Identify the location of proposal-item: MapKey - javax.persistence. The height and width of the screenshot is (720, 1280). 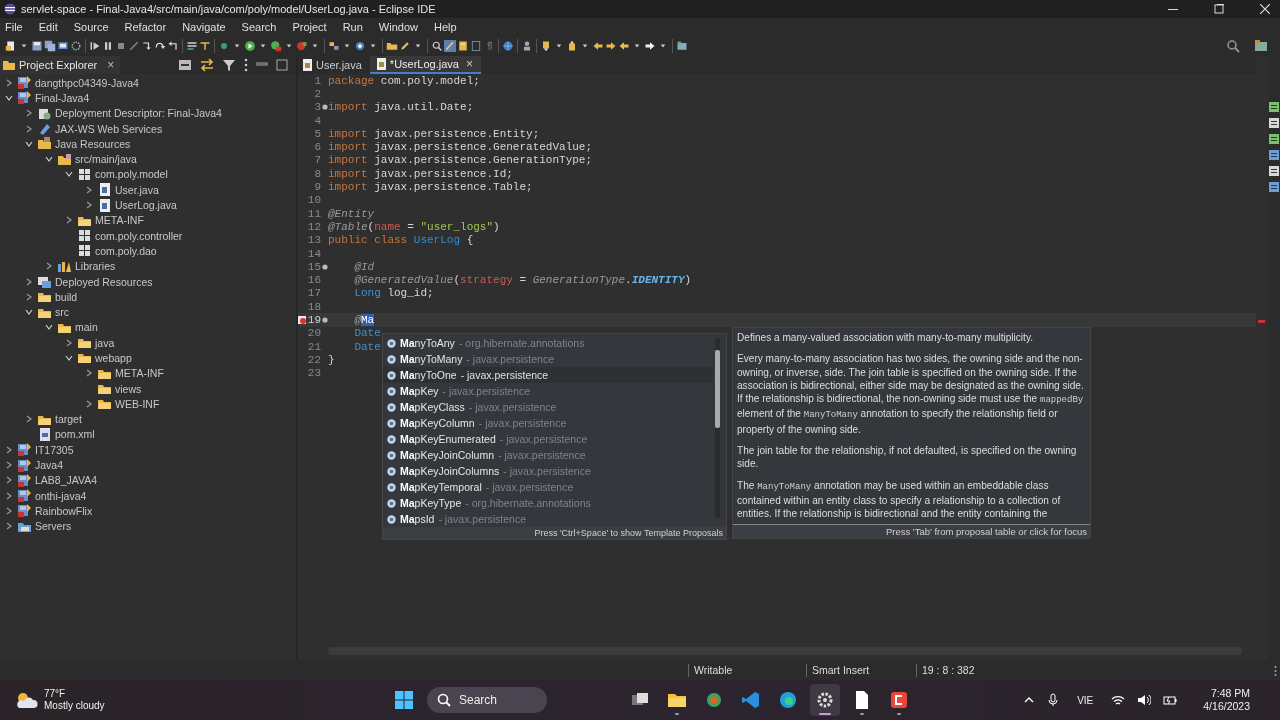
(548, 391).